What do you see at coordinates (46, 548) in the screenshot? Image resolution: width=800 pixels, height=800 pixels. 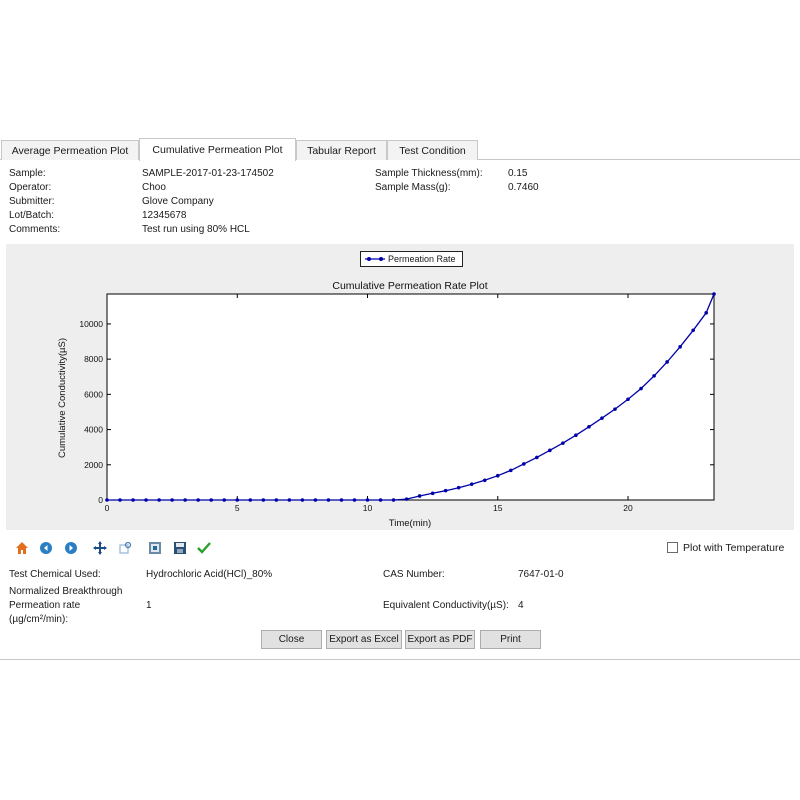 I see `back-arrow-icon` at bounding box center [46, 548].